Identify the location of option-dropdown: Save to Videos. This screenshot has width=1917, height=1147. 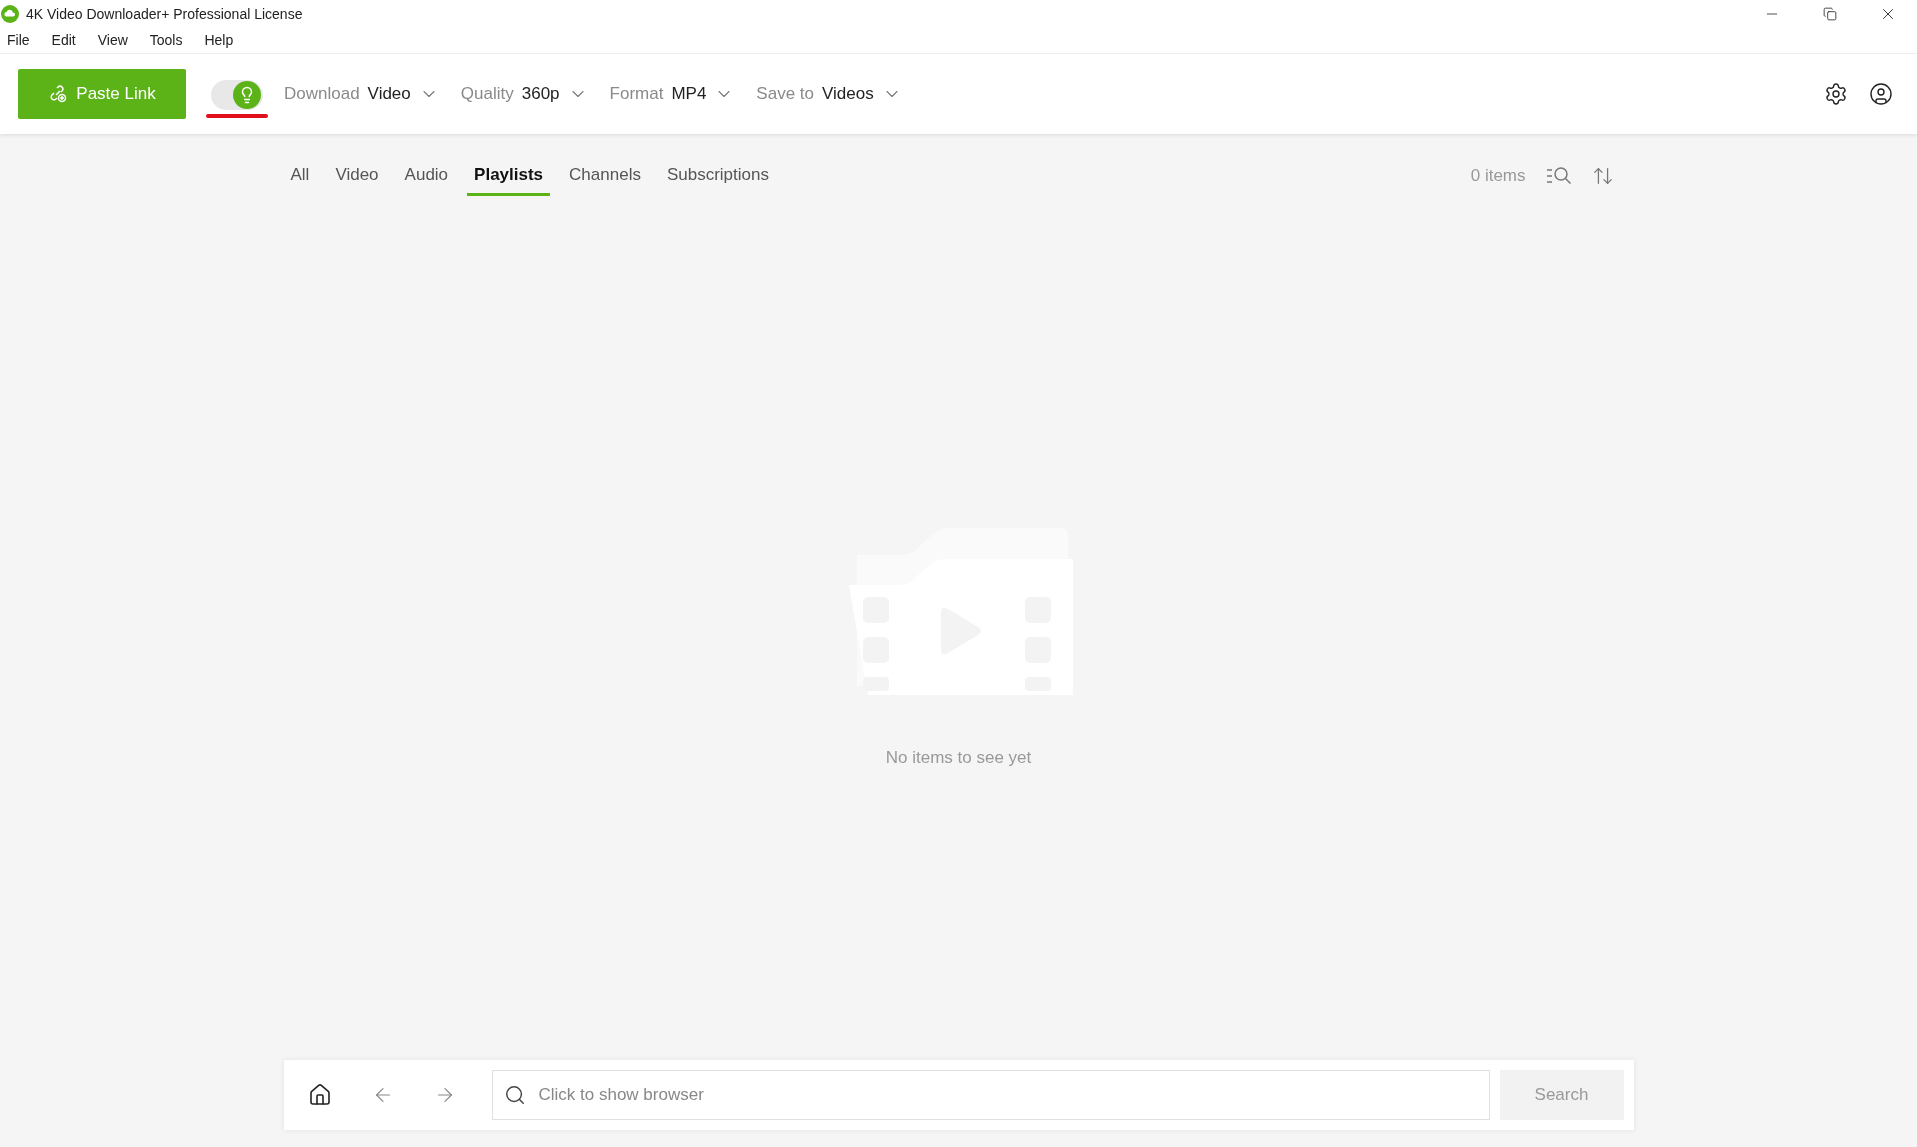
(829, 94).